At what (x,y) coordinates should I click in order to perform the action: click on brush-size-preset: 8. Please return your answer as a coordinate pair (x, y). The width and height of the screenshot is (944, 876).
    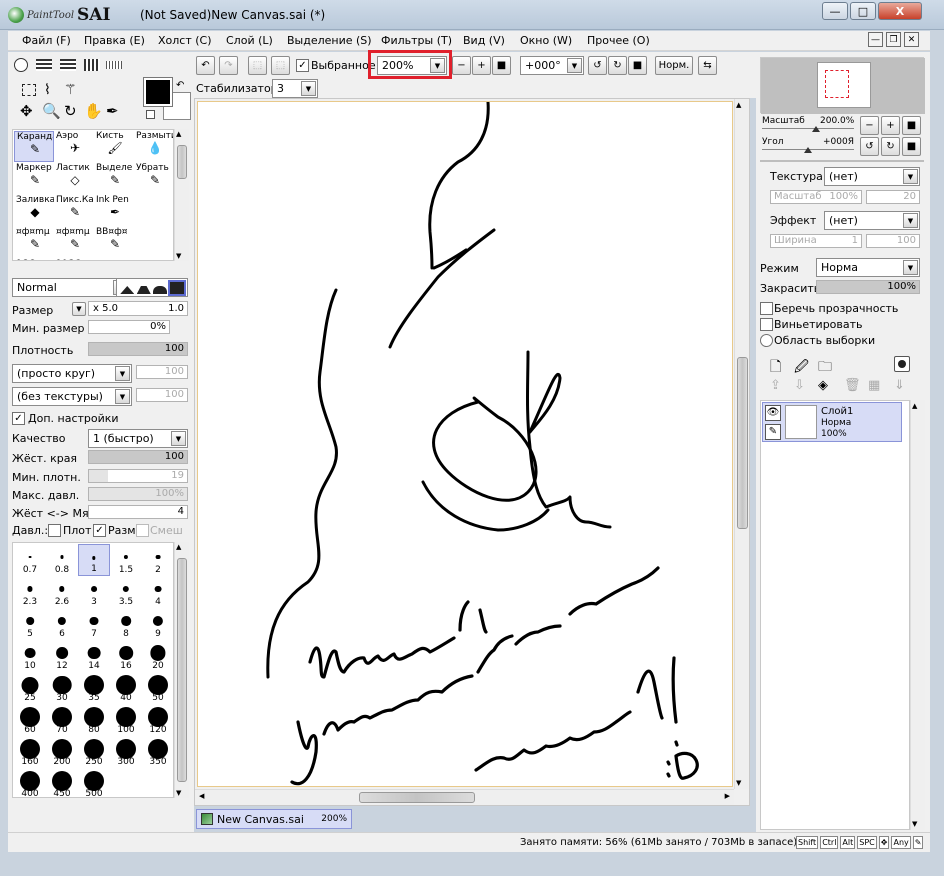
    Looking at the image, I should click on (126, 624).